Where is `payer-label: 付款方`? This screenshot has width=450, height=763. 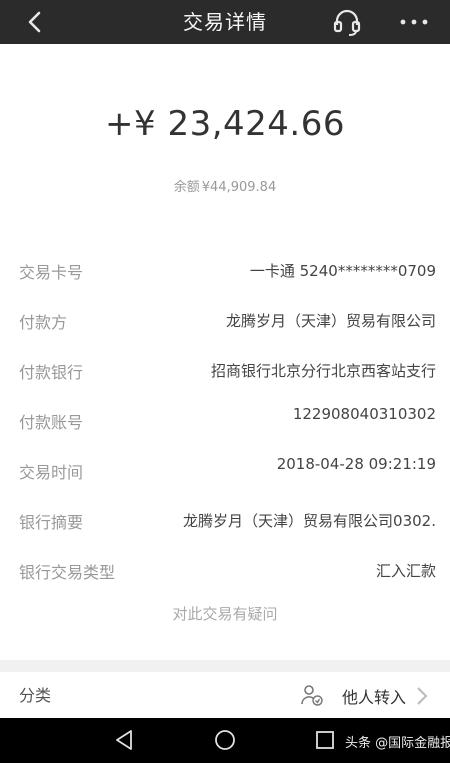 payer-label: 付款方 is located at coordinates (43, 322).